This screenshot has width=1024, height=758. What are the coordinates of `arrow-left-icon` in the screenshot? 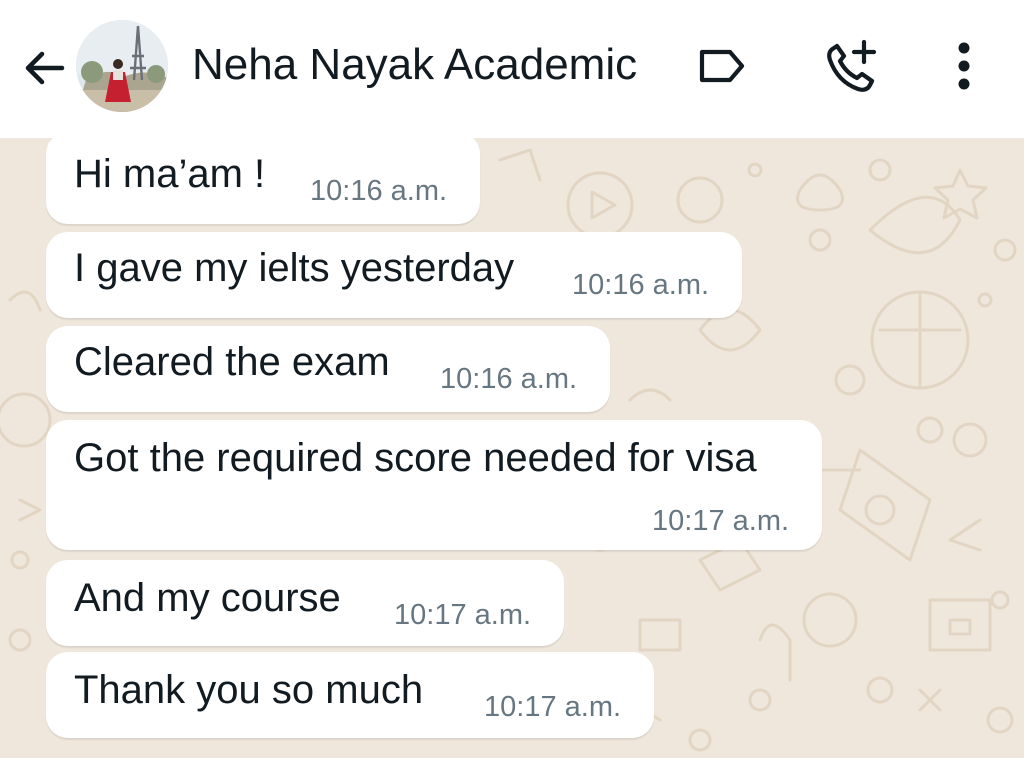 It's located at (45, 68).